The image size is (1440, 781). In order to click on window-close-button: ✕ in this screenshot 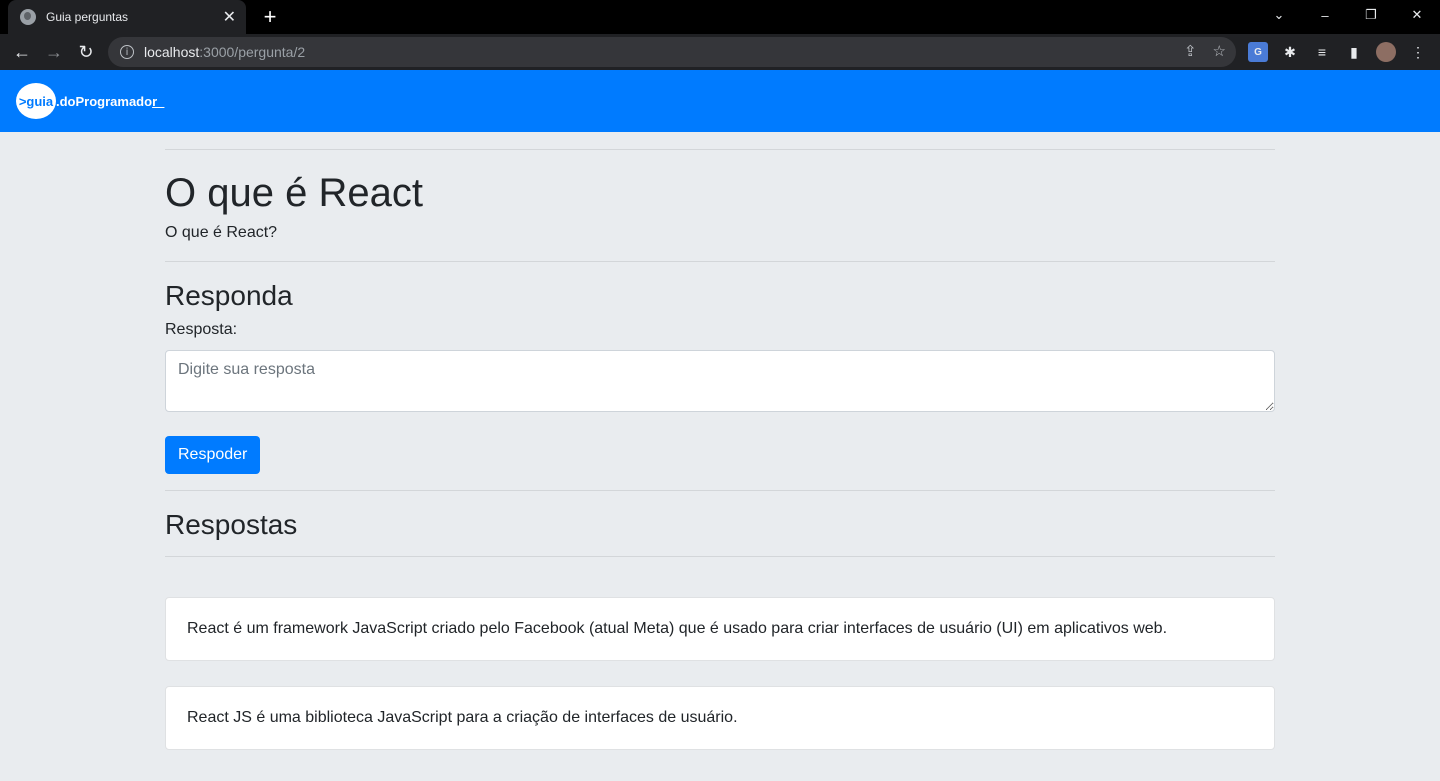, I will do `click(1417, 15)`.